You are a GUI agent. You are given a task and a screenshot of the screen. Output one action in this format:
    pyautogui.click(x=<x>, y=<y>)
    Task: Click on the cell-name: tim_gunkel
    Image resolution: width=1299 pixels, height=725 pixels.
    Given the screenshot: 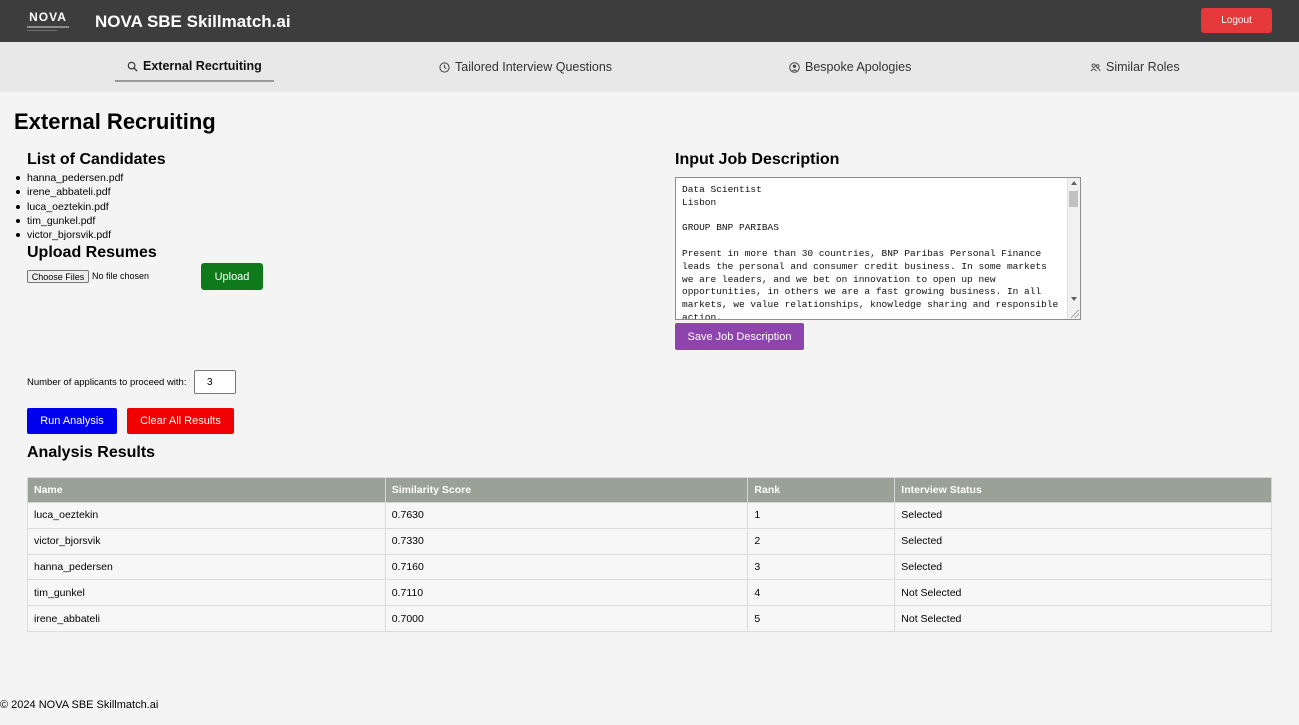 What is the action you would take?
    pyautogui.click(x=206, y=593)
    